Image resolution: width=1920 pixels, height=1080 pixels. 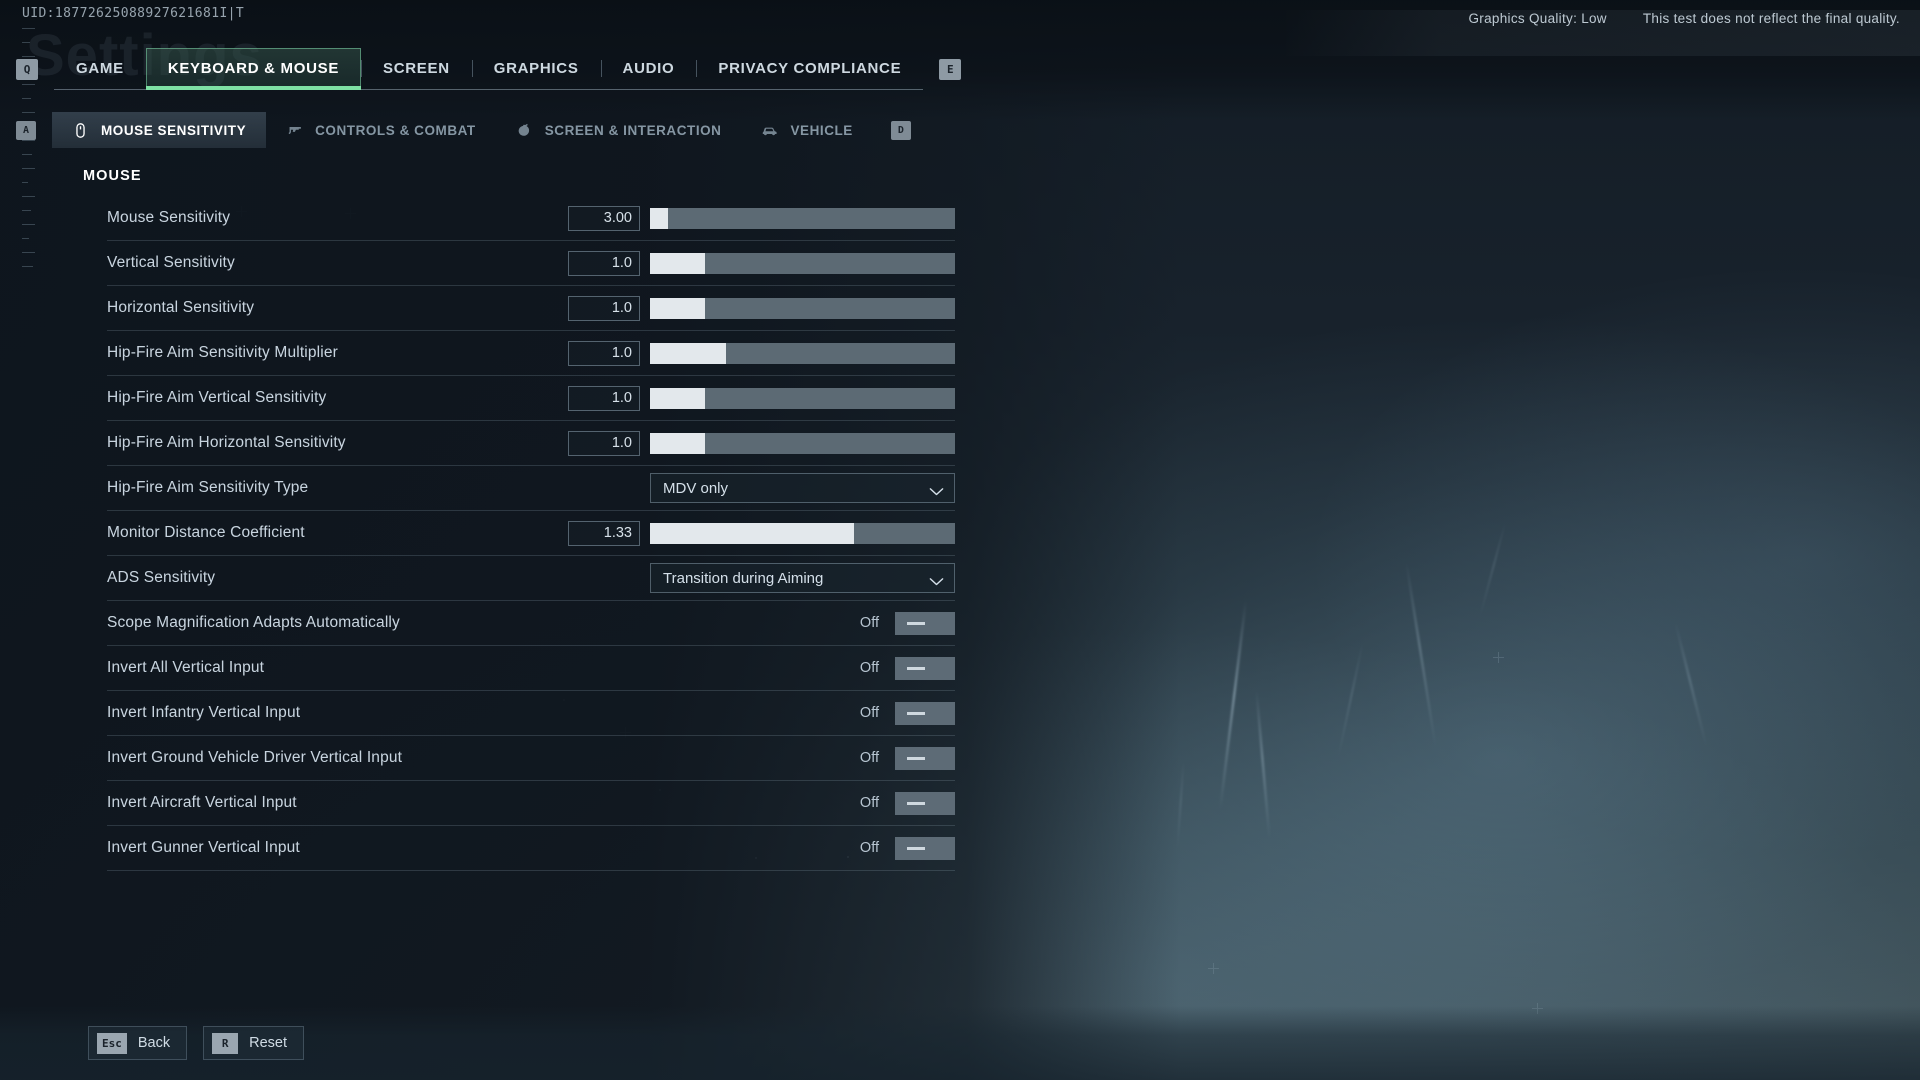 What do you see at coordinates (648, 68) in the screenshot?
I see `tab-audio: AUDIO` at bounding box center [648, 68].